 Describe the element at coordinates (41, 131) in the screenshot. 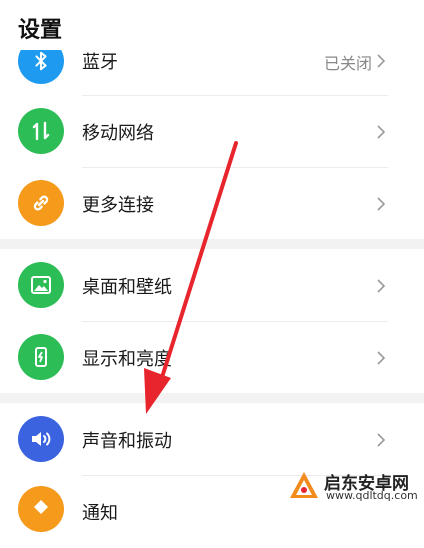

I see `mobile-data-icon` at that location.